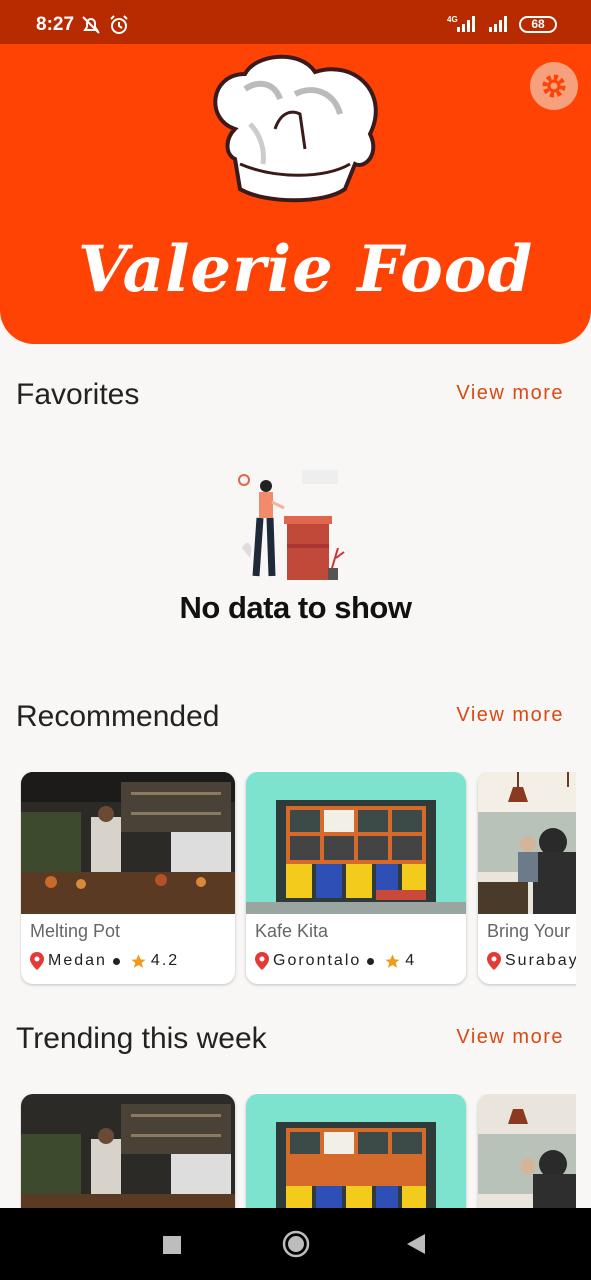 This screenshot has height=1280, width=591. What do you see at coordinates (291, 525) in the screenshot?
I see `empty-state-illustration` at bounding box center [291, 525].